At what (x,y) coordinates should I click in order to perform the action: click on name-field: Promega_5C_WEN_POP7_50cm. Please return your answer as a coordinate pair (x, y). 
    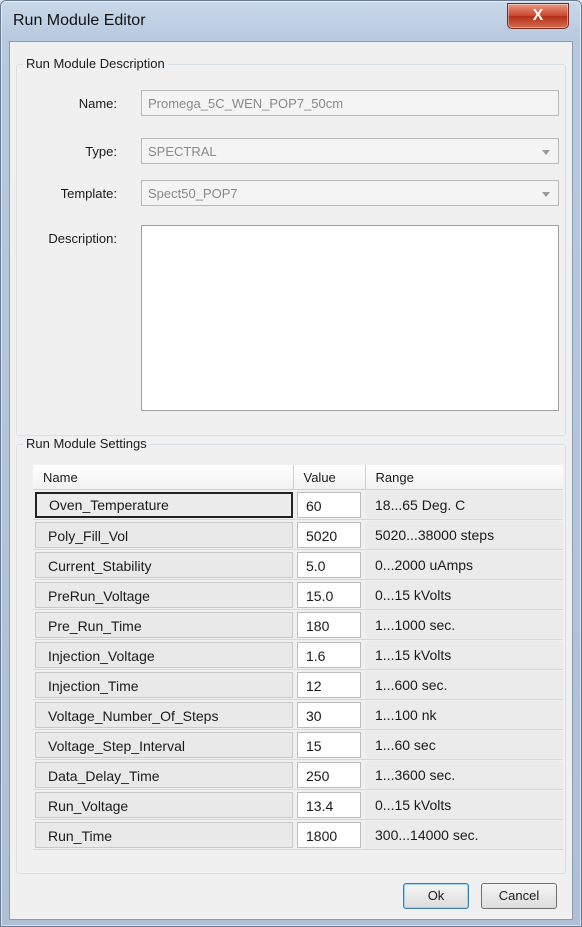
    Looking at the image, I should click on (350, 103).